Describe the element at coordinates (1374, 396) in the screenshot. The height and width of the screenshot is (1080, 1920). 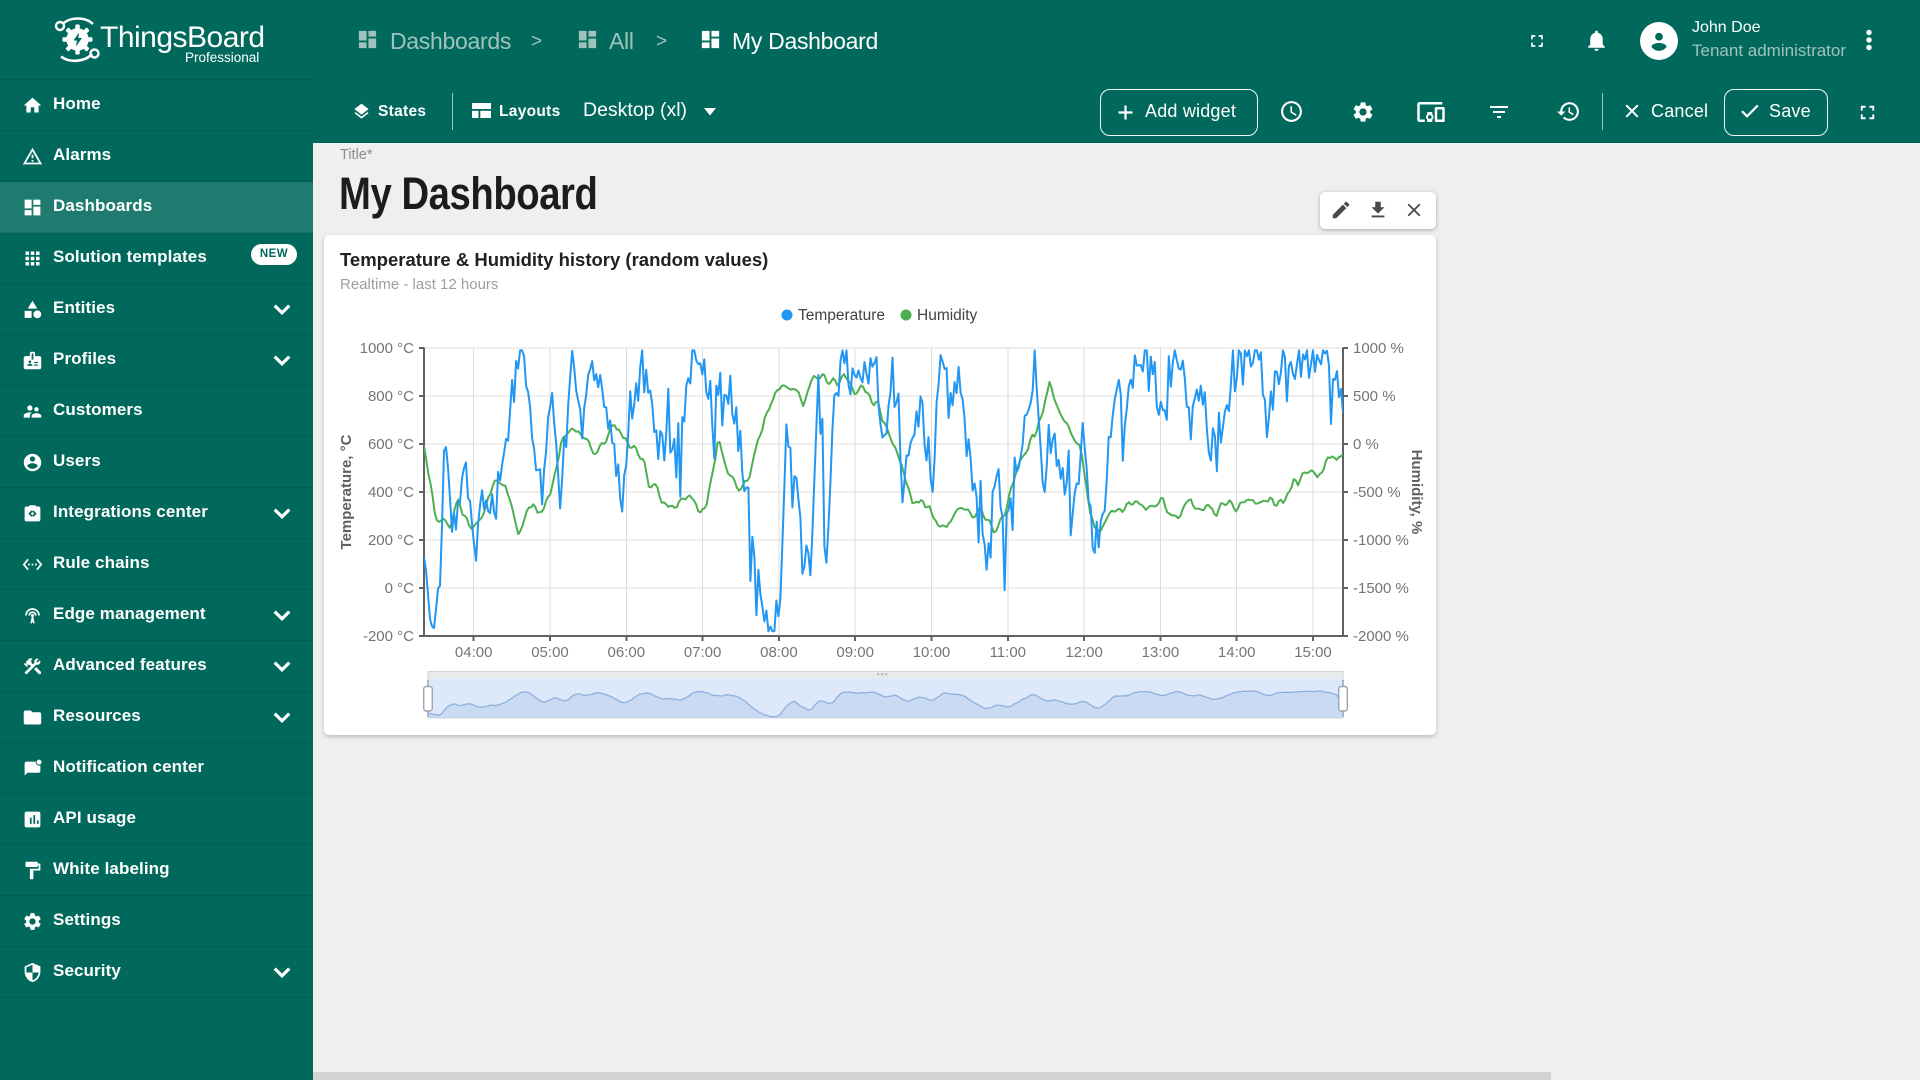
I see `svg-text: 500 %` at that location.